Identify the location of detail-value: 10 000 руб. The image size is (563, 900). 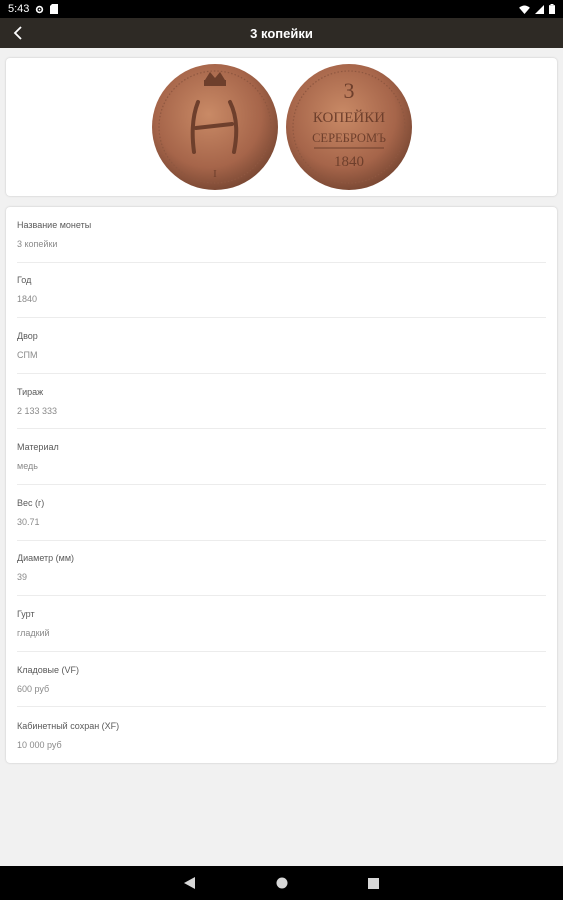
(39, 744).